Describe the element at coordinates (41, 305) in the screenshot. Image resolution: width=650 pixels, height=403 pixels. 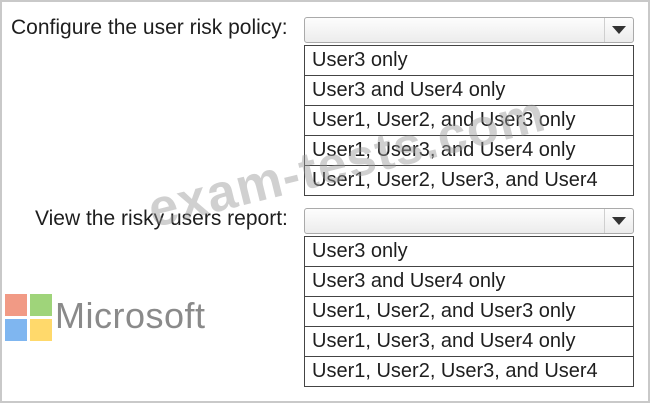
I see `logo-green-square` at that location.